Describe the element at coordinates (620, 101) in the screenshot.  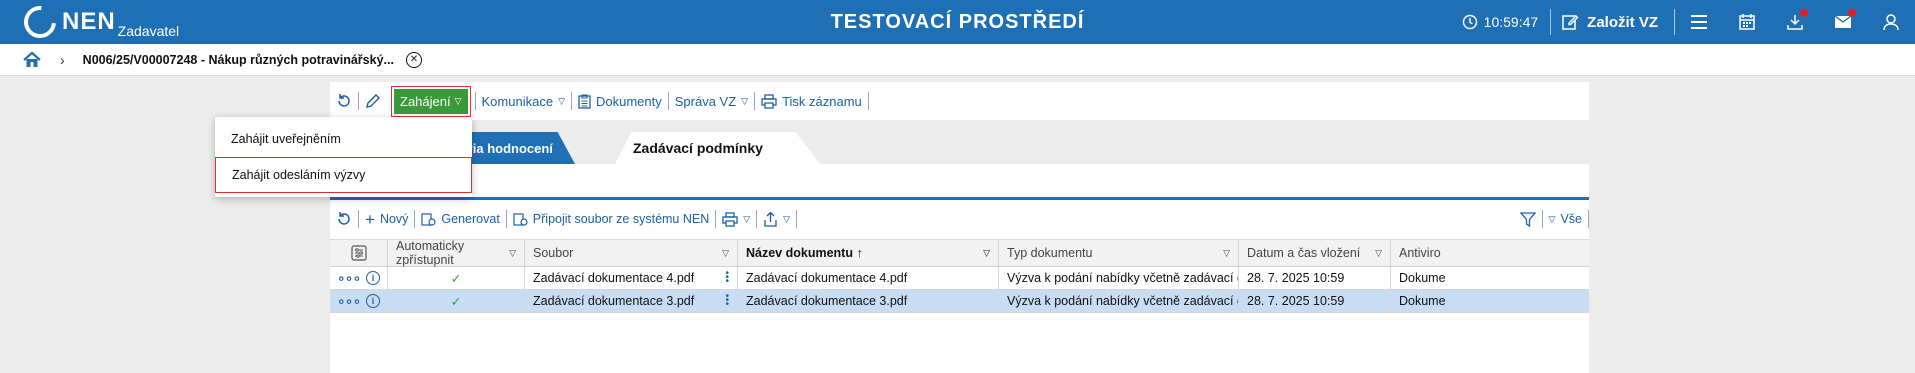
I see `documents-button: Dokumenty` at that location.